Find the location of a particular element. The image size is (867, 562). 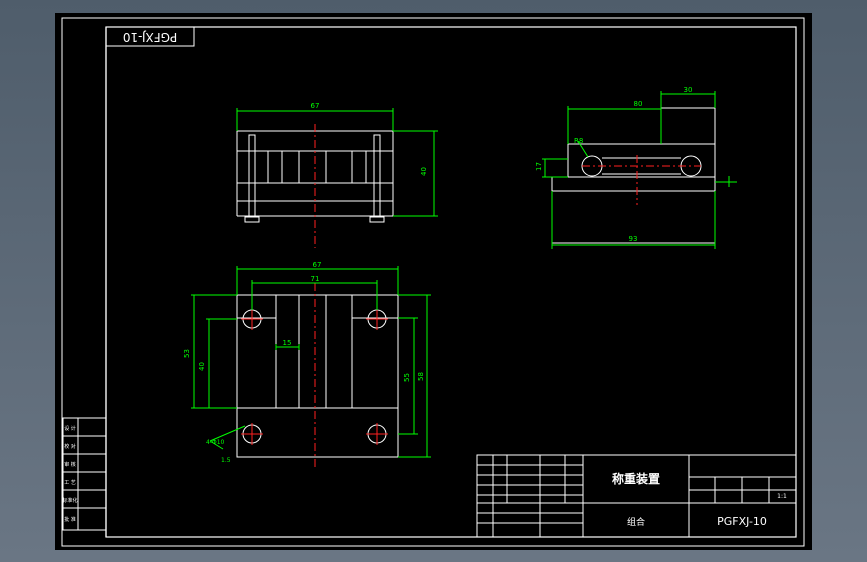

left-block-2: 校 对 is located at coordinates (70, 446).